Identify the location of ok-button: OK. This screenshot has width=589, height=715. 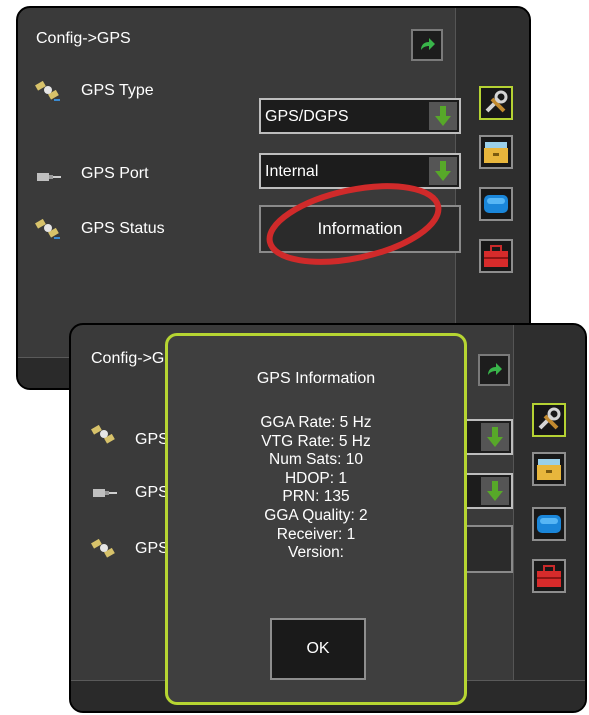
(318, 649).